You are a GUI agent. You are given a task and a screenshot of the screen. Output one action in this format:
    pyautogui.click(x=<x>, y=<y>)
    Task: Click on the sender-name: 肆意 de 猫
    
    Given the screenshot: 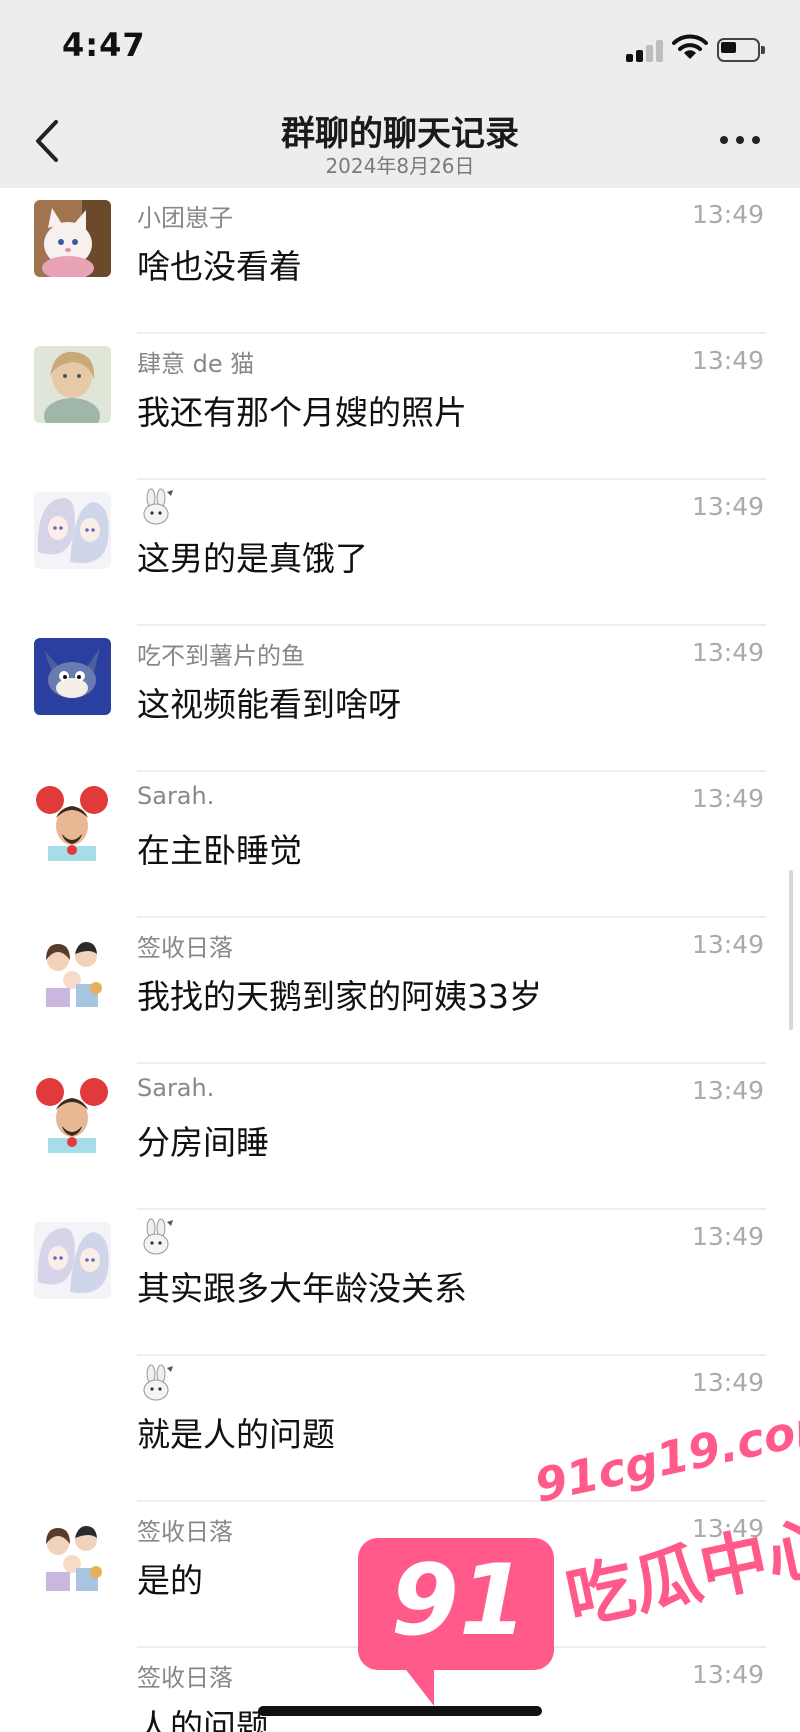 What is the action you would take?
    pyautogui.click(x=196, y=364)
    